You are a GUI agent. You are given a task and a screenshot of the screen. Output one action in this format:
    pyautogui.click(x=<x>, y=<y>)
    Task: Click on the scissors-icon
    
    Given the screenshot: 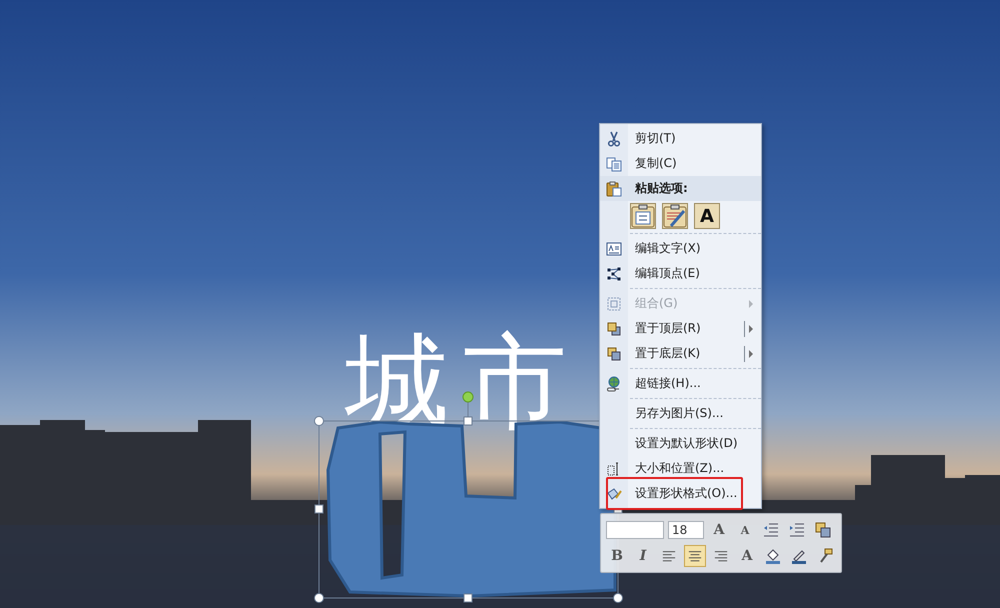 What is the action you would take?
    pyautogui.click(x=614, y=138)
    